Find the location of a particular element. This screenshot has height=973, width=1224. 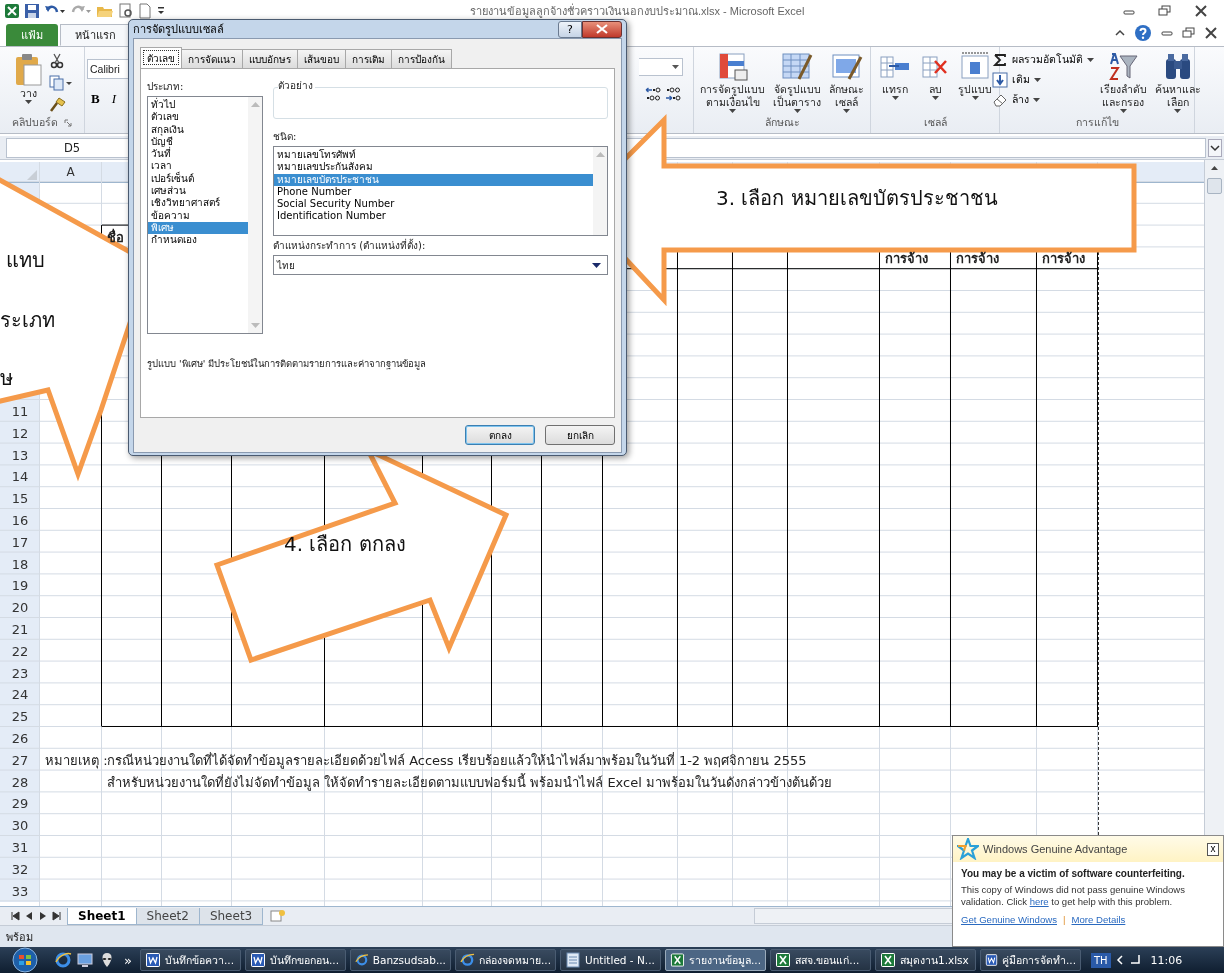

category-label: ประเภท: is located at coordinates (166, 87).